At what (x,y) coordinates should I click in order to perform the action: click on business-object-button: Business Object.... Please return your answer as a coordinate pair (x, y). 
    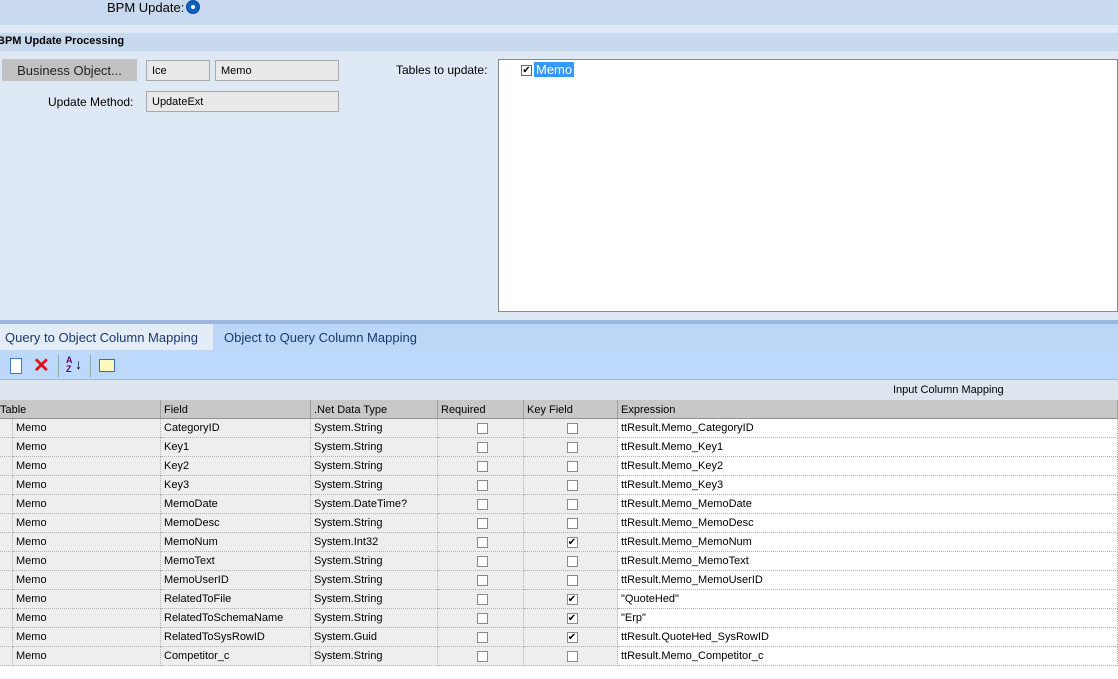
    Looking at the image, I should click on (69, 70).